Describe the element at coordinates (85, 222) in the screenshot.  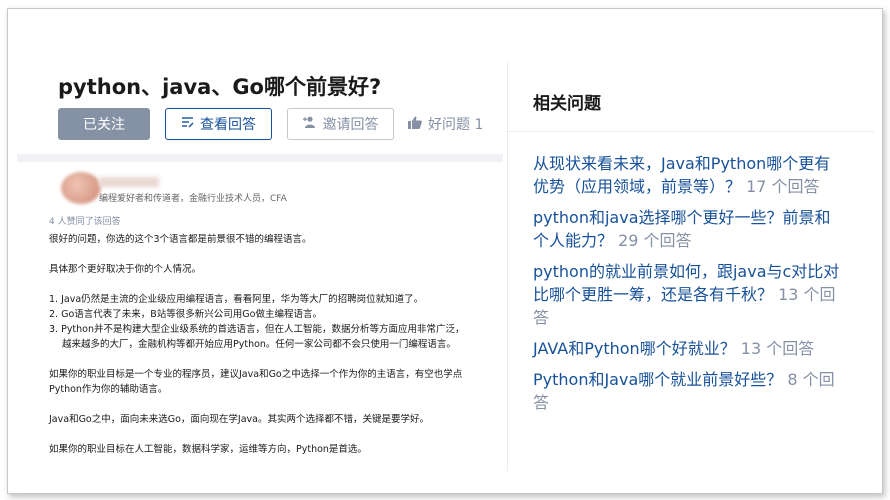
I see `upvote-count: 4 人赞同了该回答` at that location.